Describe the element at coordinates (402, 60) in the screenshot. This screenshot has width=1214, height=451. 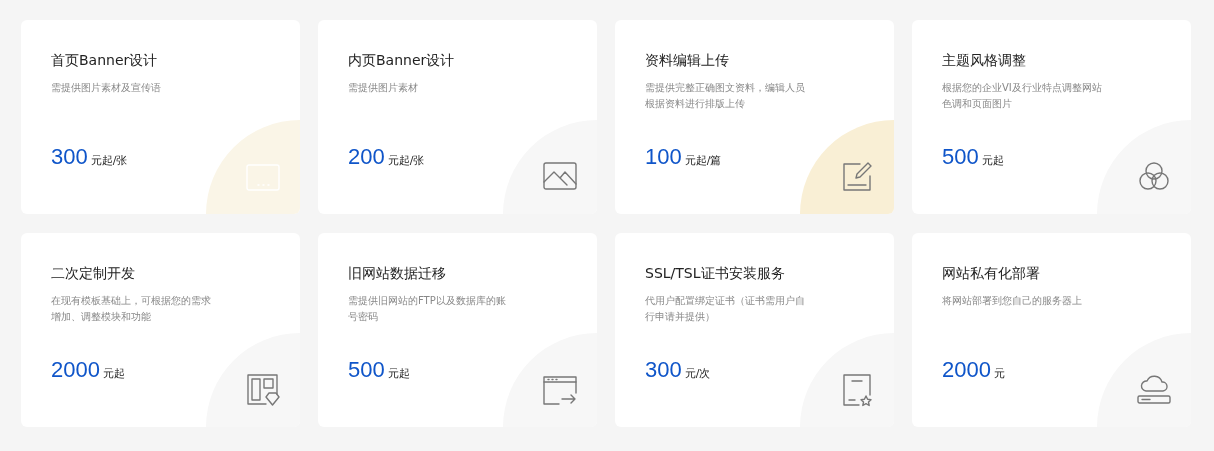
I see `service-title: 内页Banner设计` at that location.